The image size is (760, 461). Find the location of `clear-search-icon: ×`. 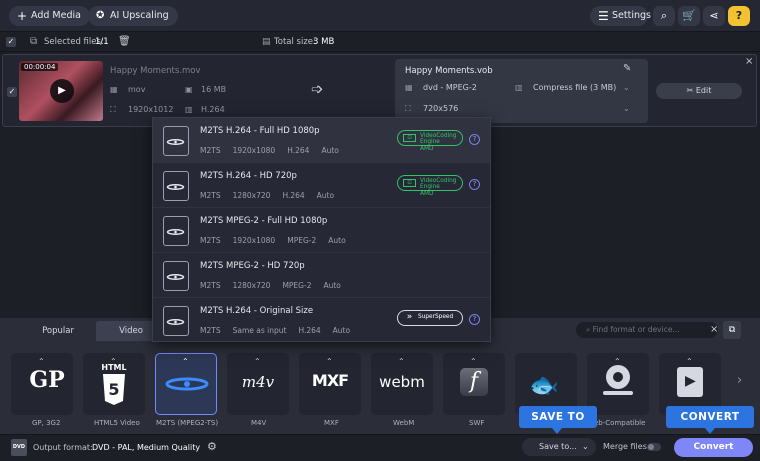

clear-search-icon: × is located at coordinates (714, 330).